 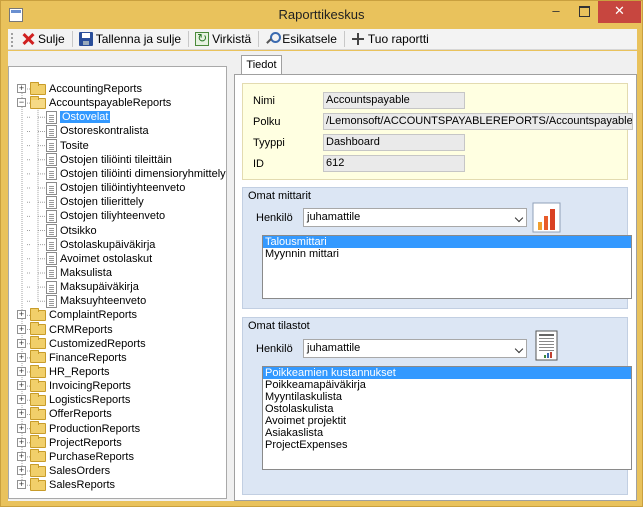 What do you see at coordinates (21, 103) in the screenshot?
I see `collapse-icon: −` at bounding box center [21, 103].